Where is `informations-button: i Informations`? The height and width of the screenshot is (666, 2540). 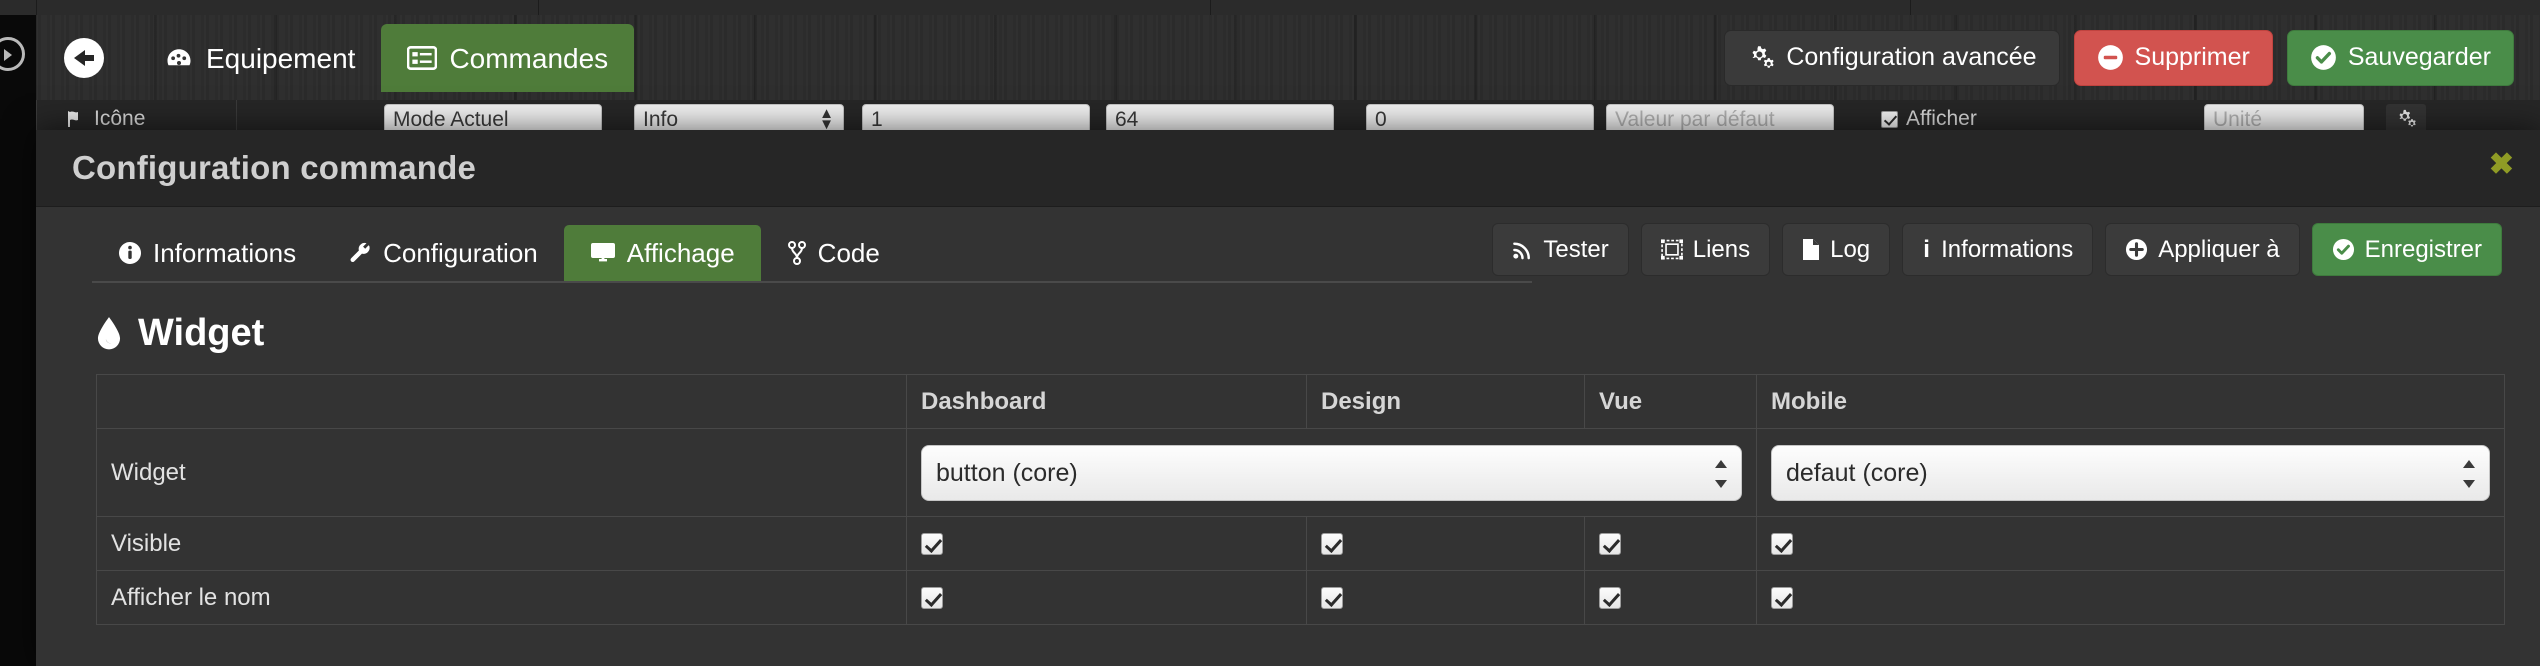
informations-button: i Informations is located at coordinates (1998, 249).